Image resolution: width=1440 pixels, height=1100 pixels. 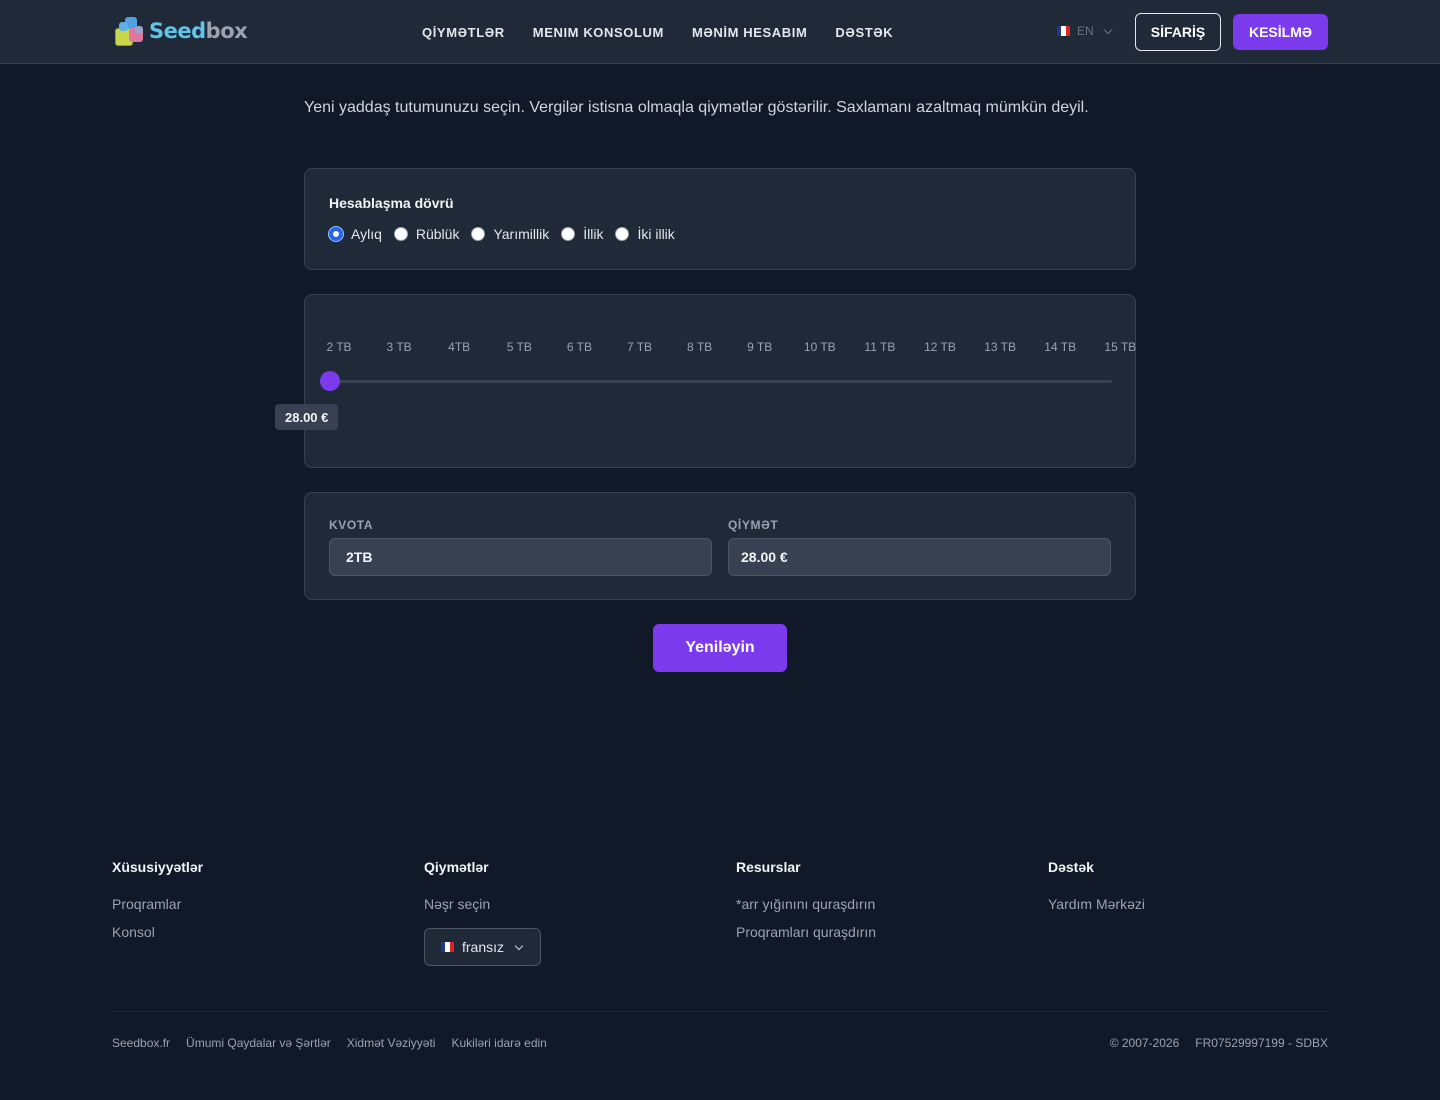 I want to click on footer-language-select: fransız, so click(x=482, y=947).